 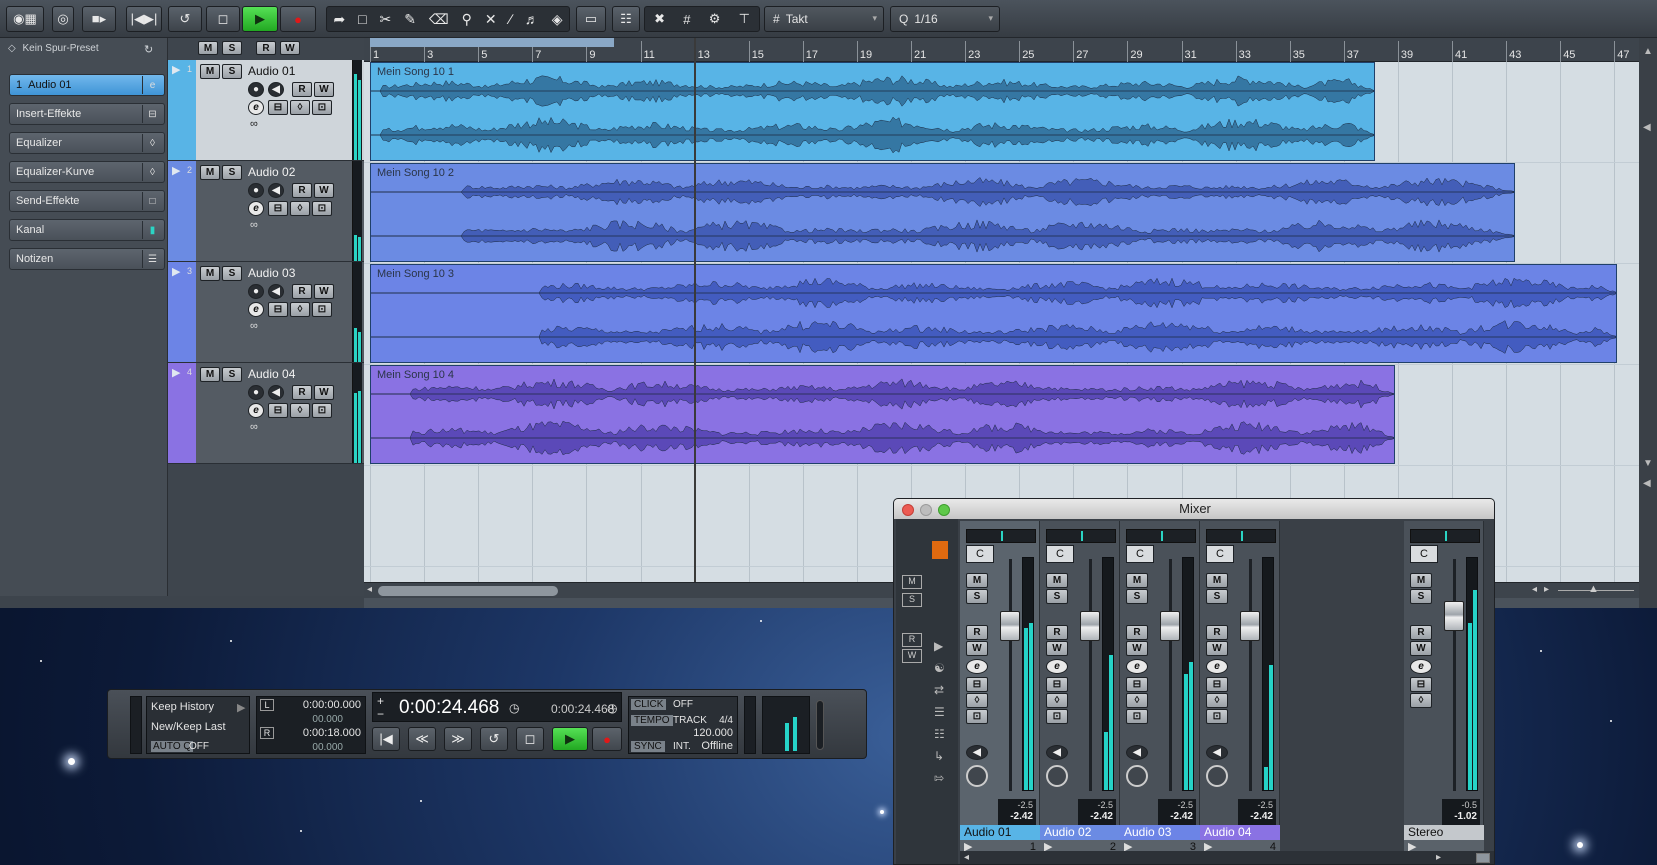 What do you see at coordinates (254, 427) in the screenshot?
I see `lanes-icon: ∞` at bounding box center [254, 427].